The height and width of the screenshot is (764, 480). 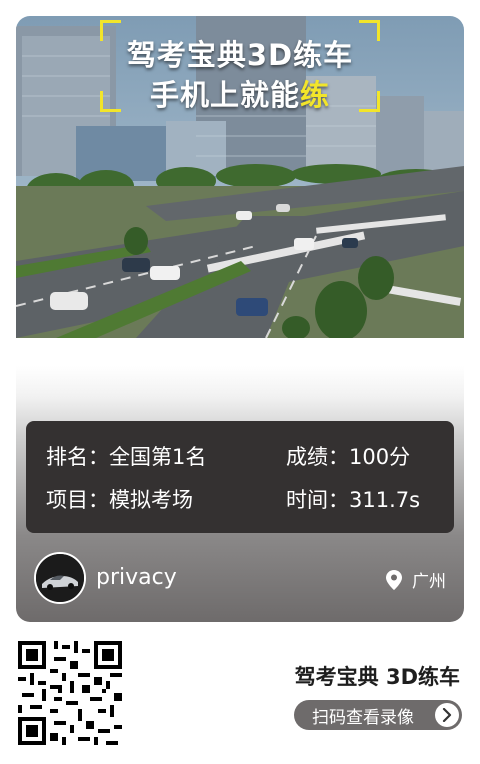 I want to click on chevron-right-icon, so click(x=447, y=715).